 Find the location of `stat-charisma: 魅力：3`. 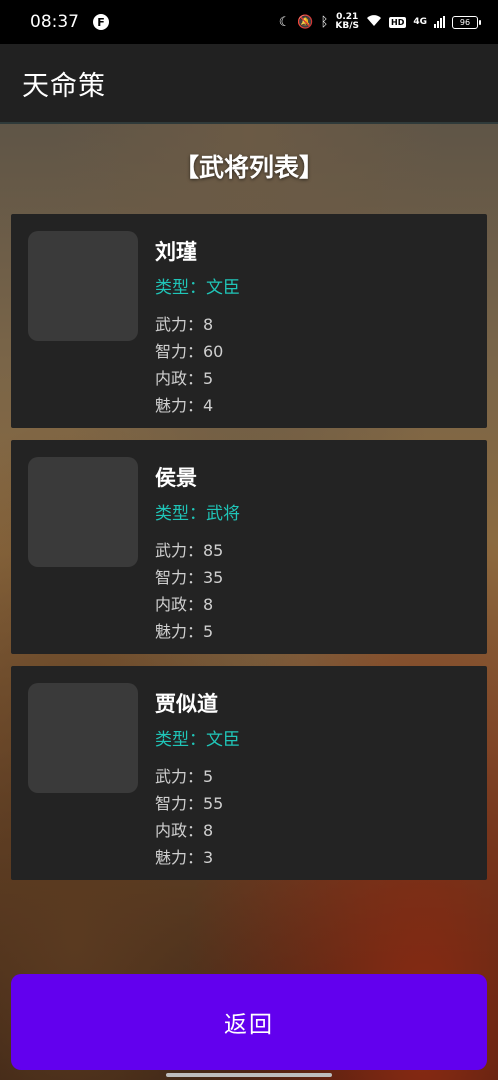

stat-charisma: 魅力：3 is located at coordinates (184, 857).